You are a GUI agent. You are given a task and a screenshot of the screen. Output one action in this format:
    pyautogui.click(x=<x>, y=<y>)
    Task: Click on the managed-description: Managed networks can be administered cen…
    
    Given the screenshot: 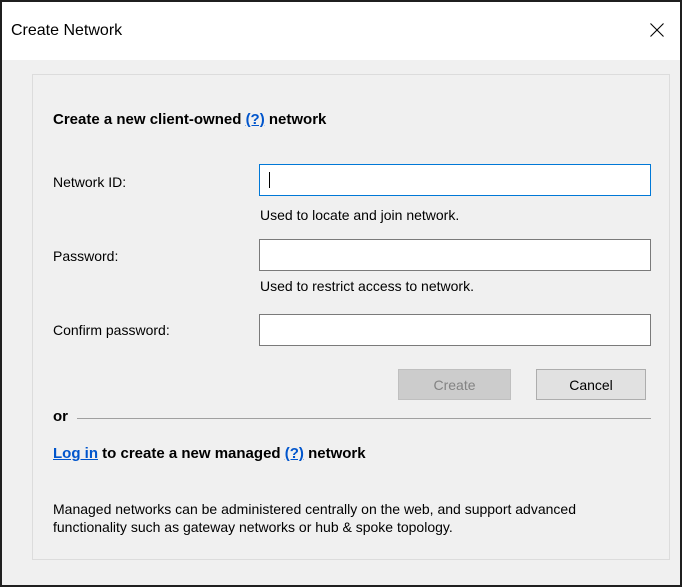 What is the action you would take?
    pyautogui.click(x=314, y=518)
    